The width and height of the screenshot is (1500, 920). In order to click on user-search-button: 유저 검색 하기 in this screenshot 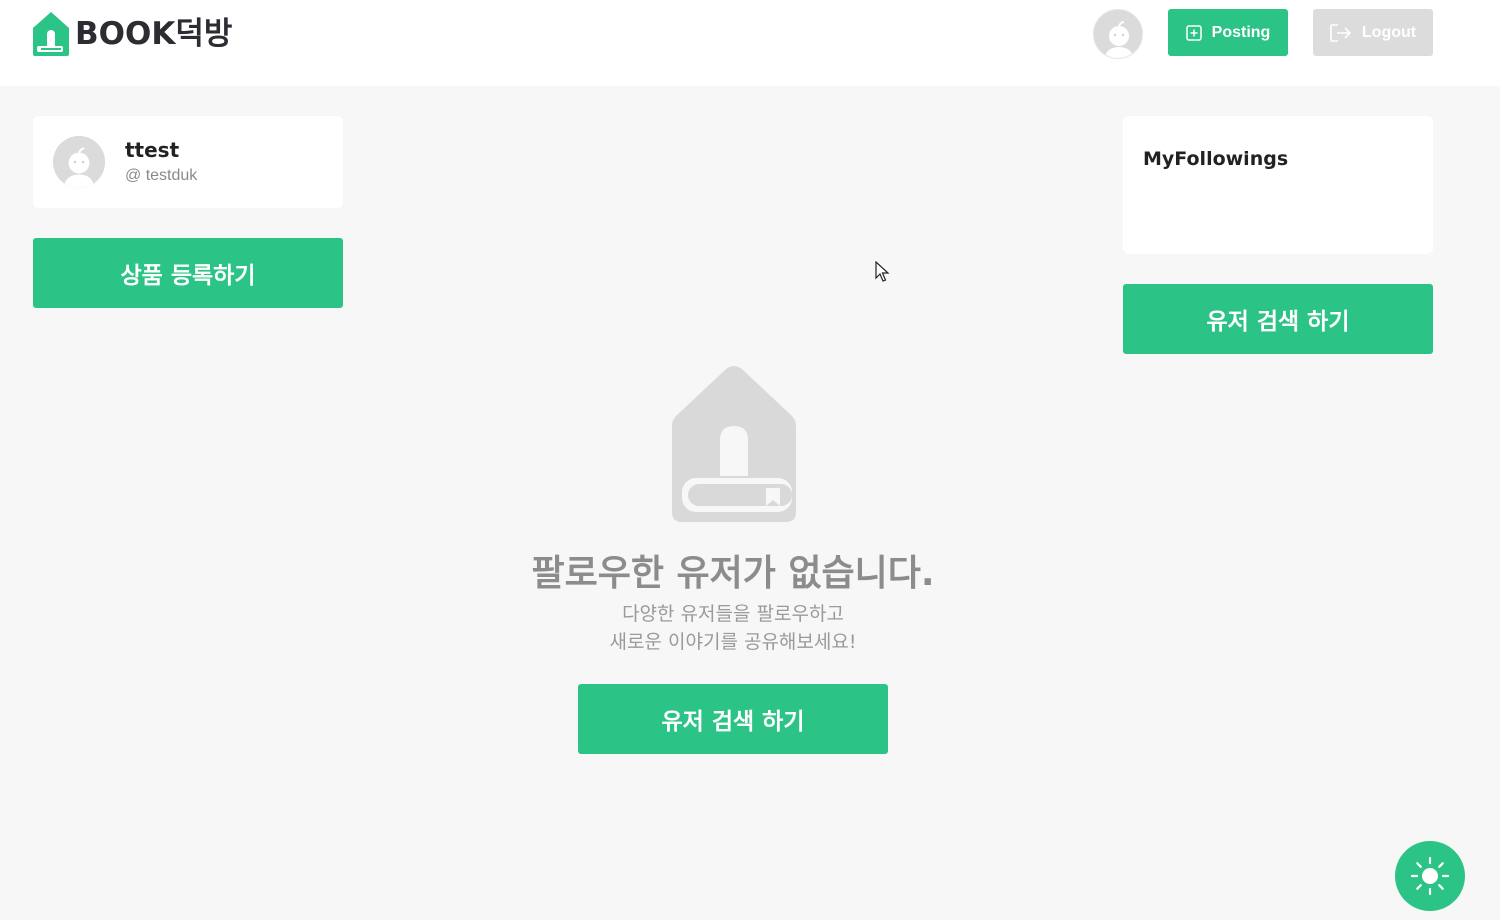, I will do `click(733, 719)`.